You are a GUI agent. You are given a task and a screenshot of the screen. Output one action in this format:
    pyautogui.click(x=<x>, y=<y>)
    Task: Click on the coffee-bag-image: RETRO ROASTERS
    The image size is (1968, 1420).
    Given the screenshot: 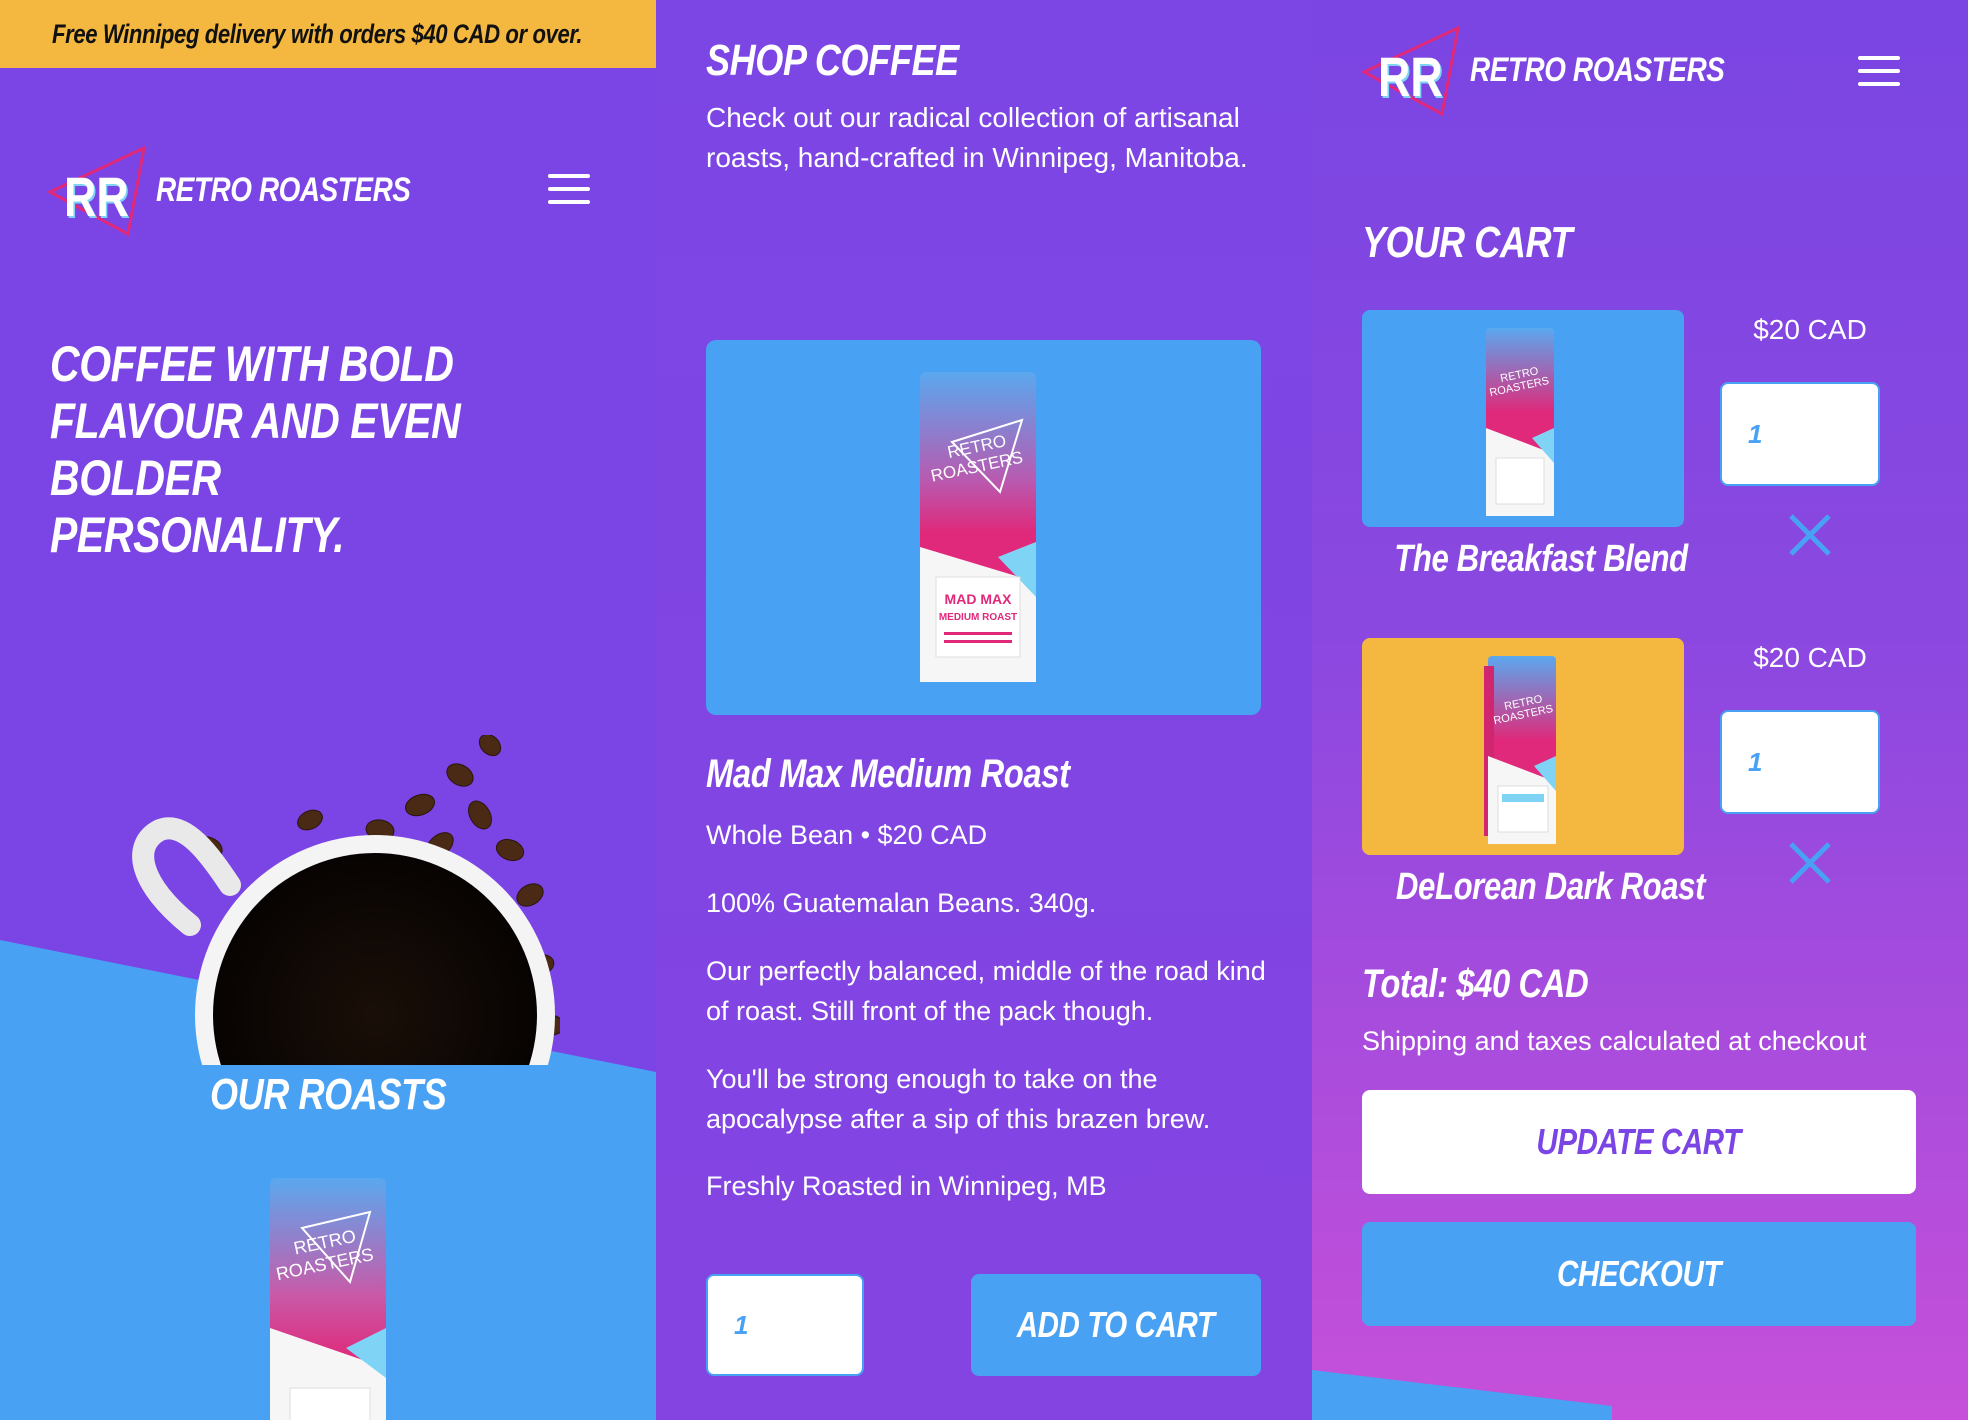 What is the action you would take?
    pyautogui.click(x=328, y=1299)
    